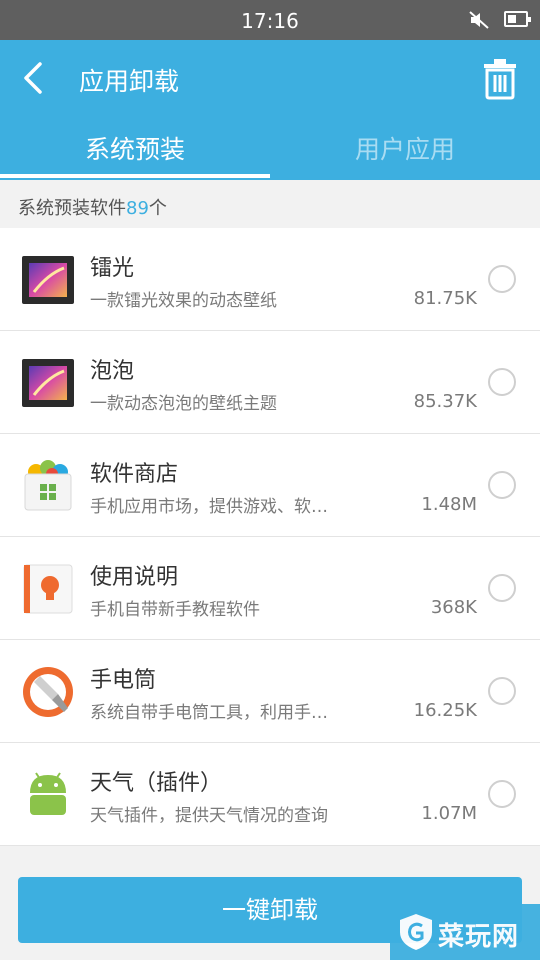 Image resolution: width=540 pixels, height=960 pixels. Describe the element at coordinates (270, 485) in the screenshot. I see `list-item: 软件商店 手机应用市场，提供游戏、软… 1.48M` at that location.